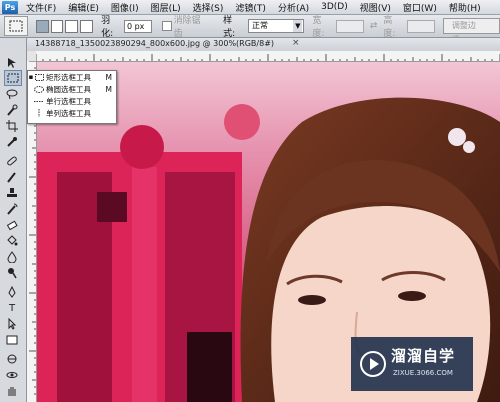  I want to click on marquee-tool-flyout: ▪ 矩形选框工具 M 椭圆选框工具 M 单行选框工具 单列选框工具, so click(72, 97).